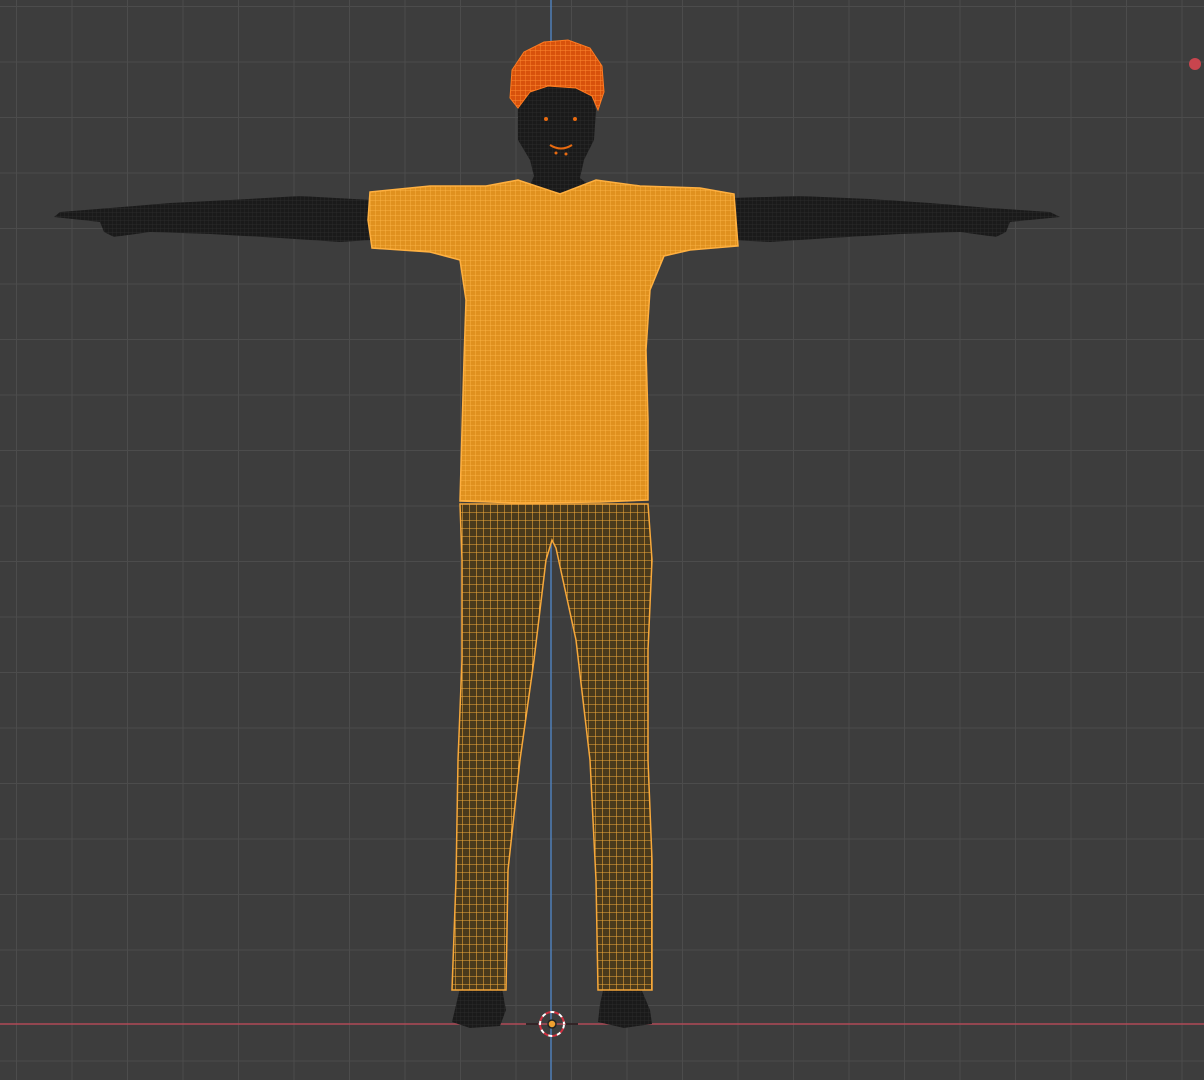  Describe the element at coordinates (552, 747) in the screenshot. I see `pants-object` at that location.